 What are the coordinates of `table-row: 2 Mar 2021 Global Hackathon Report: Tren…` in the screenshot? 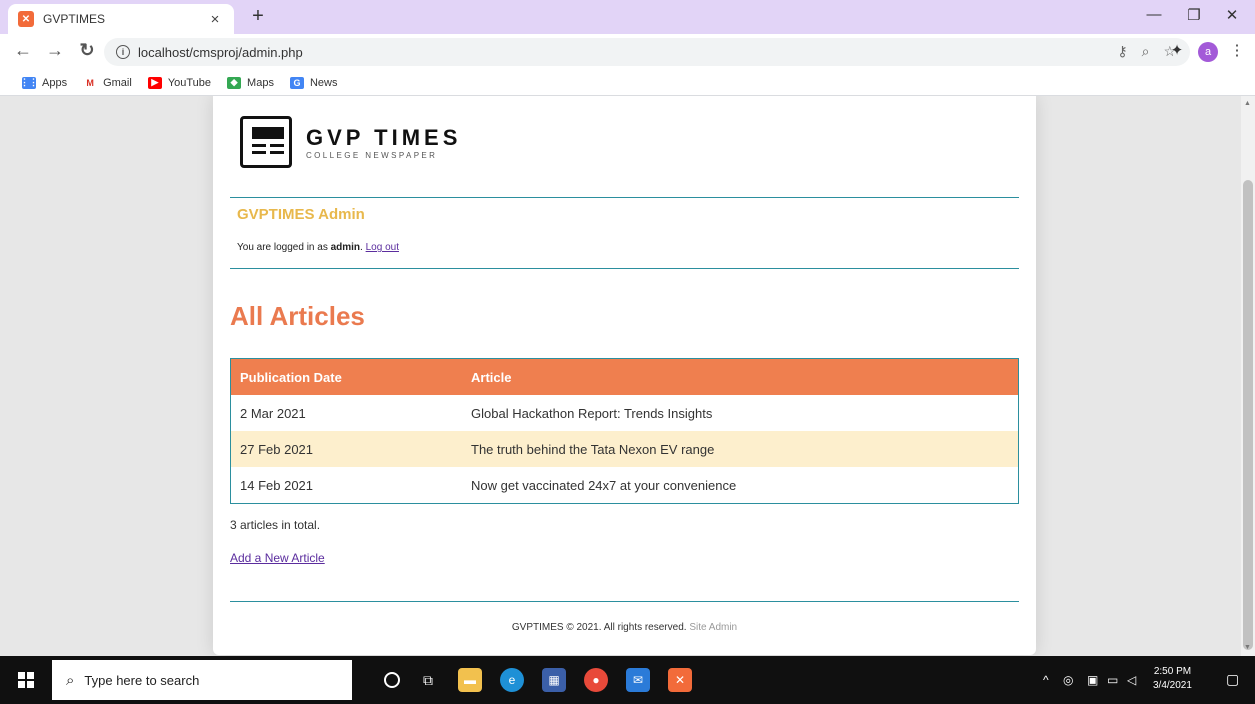 It's located at (624, 413).